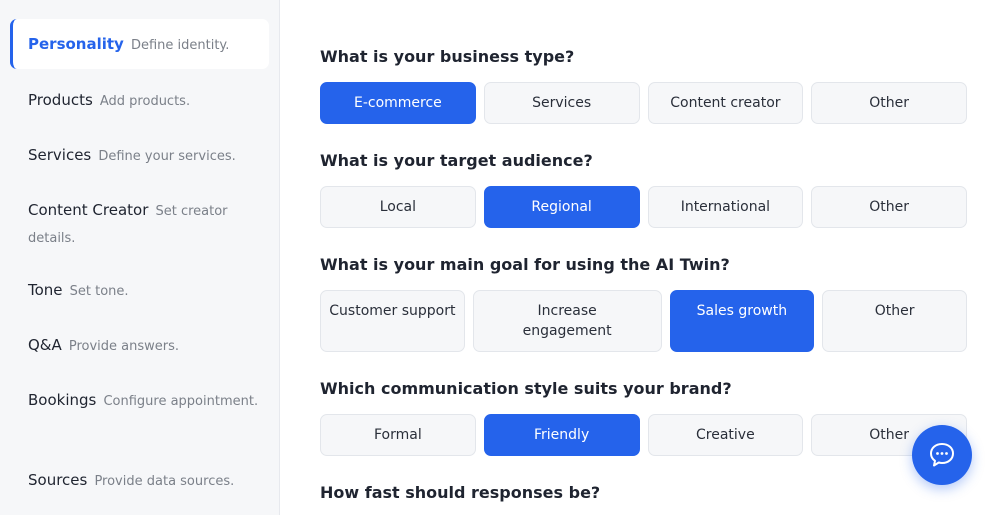 The height and width of the screenshot is (515, 1007). Describe the element at coordinates (447, 56) in the screenshot. I see `question-business-type: What is your business type?` at that location.